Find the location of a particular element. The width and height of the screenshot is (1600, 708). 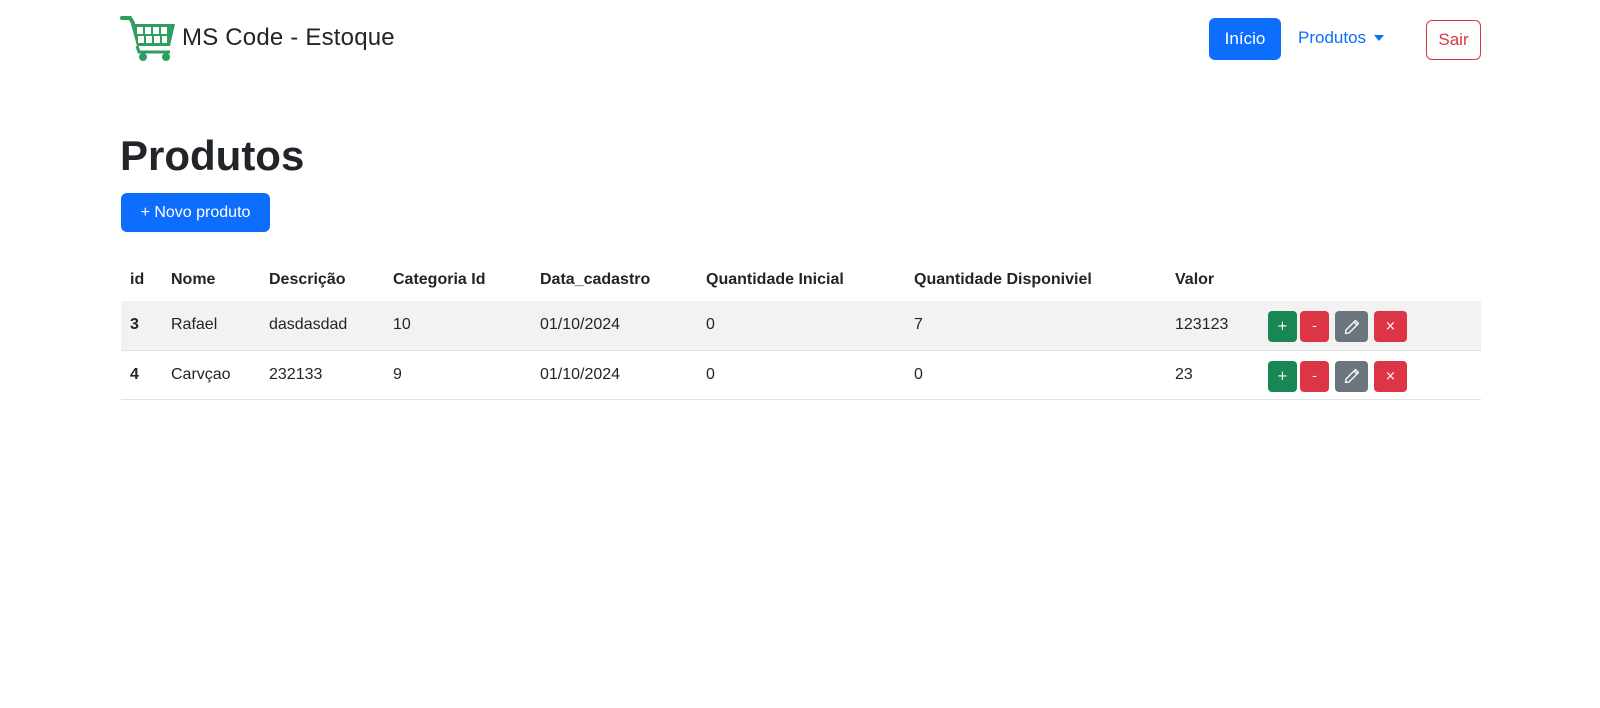

caret-down-icon is located at coordinates (1379, 38).